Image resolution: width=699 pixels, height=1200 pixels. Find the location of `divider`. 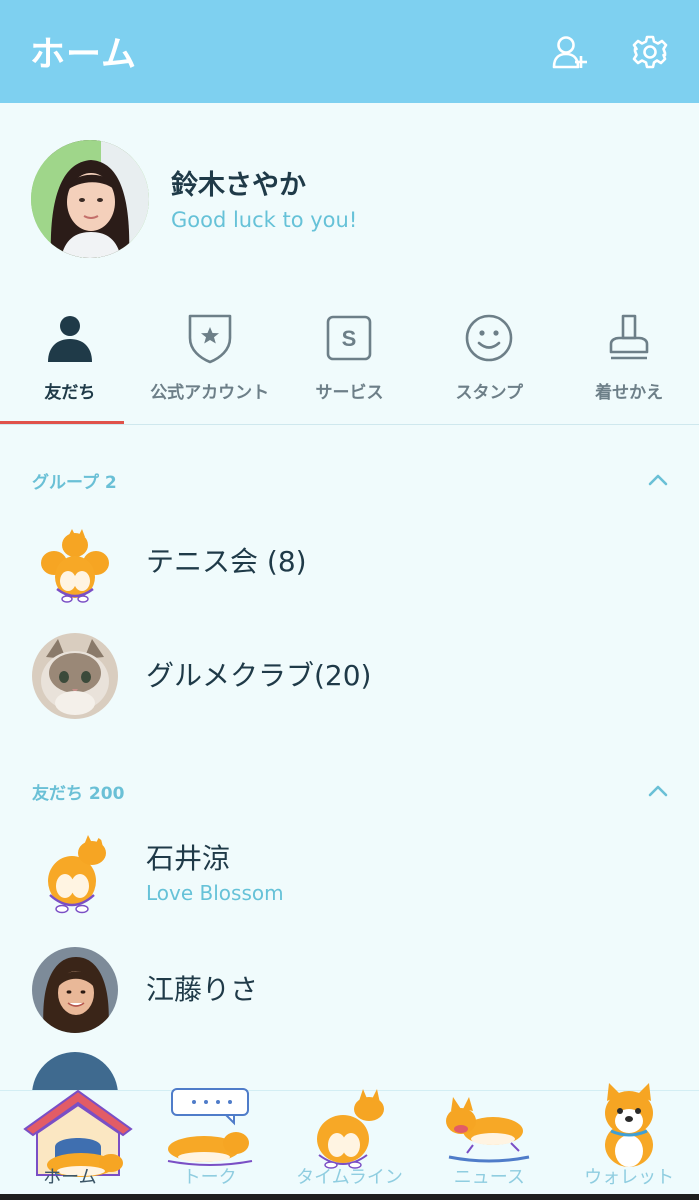

divider is located at coordinates (349, 424).